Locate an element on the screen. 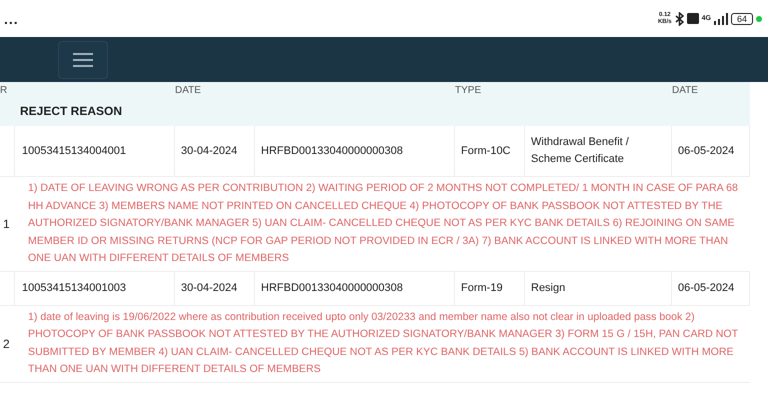 The height and width of the screenshot is (402, 768). form-cell-text: Form-10C is located at coordinates (486, 151).